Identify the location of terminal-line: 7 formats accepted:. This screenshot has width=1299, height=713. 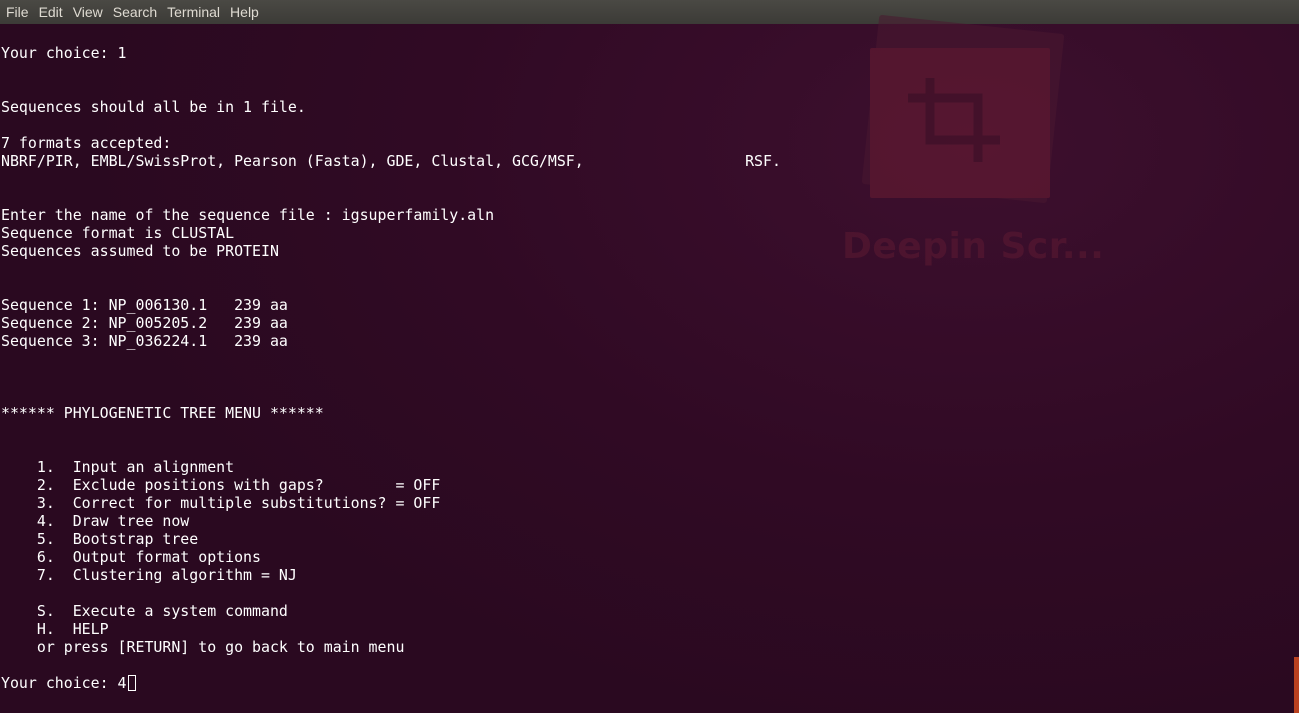
(86, 143).